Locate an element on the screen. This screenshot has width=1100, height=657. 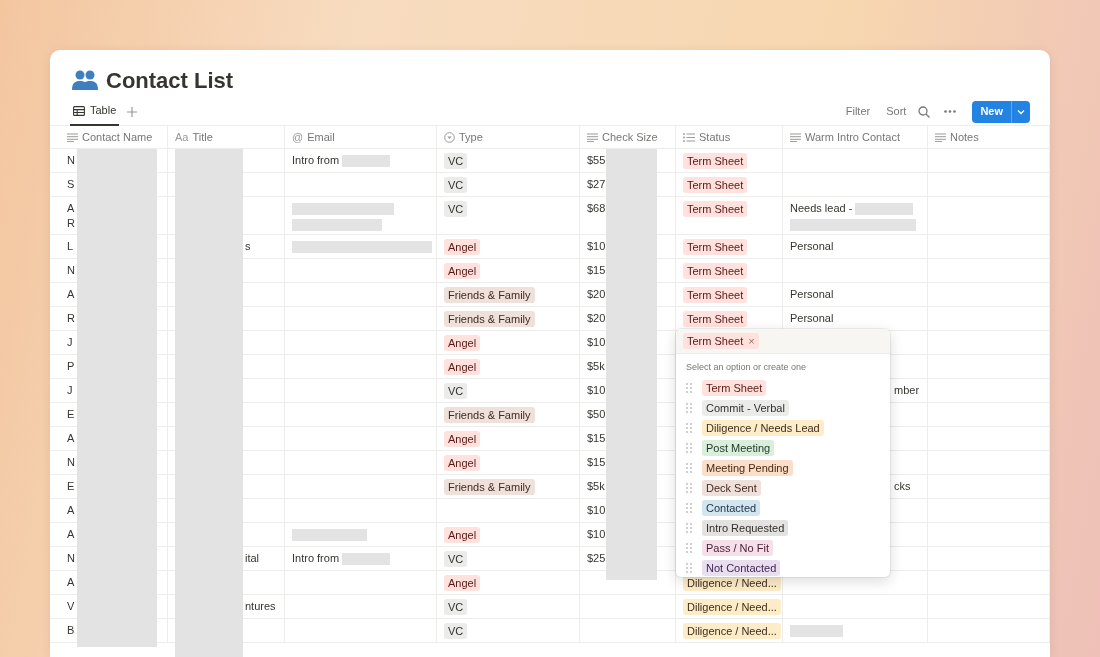
status-option: Deck Sent is located at coordinates (731, 487).